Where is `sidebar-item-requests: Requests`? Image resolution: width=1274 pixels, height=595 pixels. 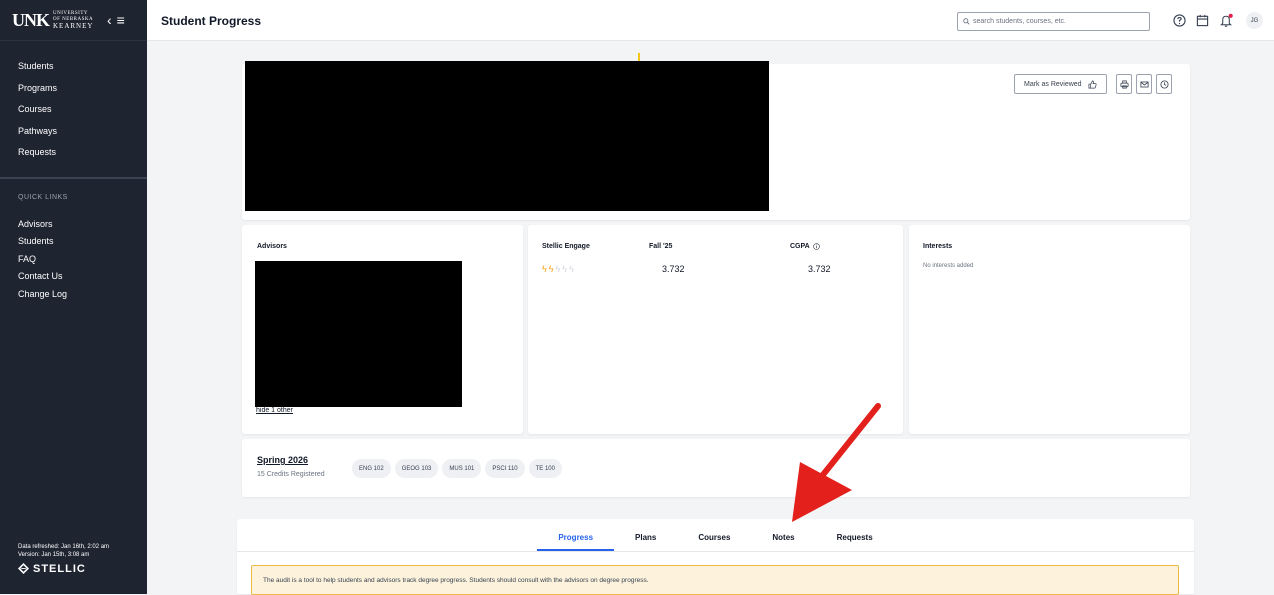 sidebar-item-requests: Requests is located at coordinates (73, 156).